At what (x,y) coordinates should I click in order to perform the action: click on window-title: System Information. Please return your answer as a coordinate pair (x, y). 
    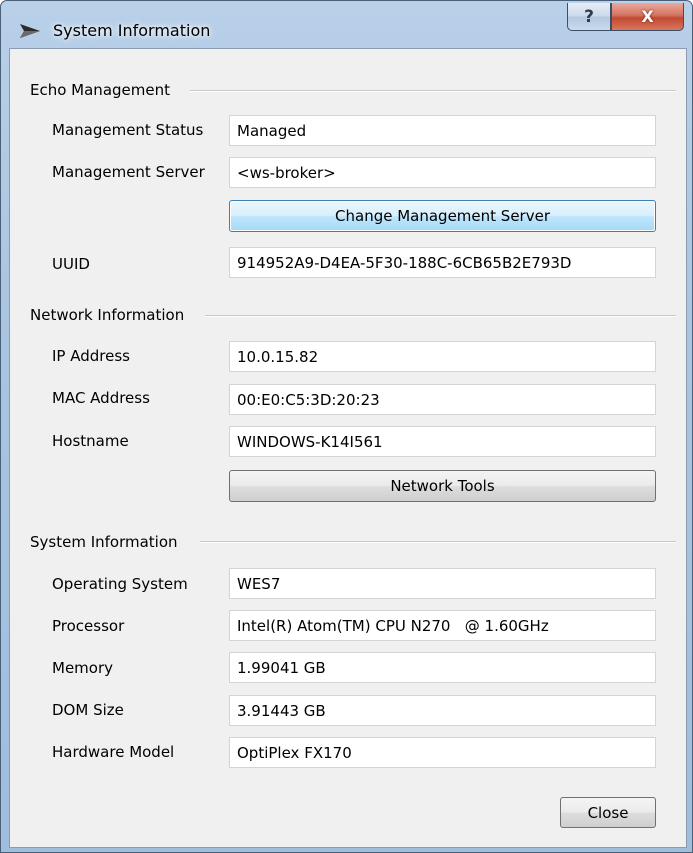
    Looking at the image, I should click on (132, 30).